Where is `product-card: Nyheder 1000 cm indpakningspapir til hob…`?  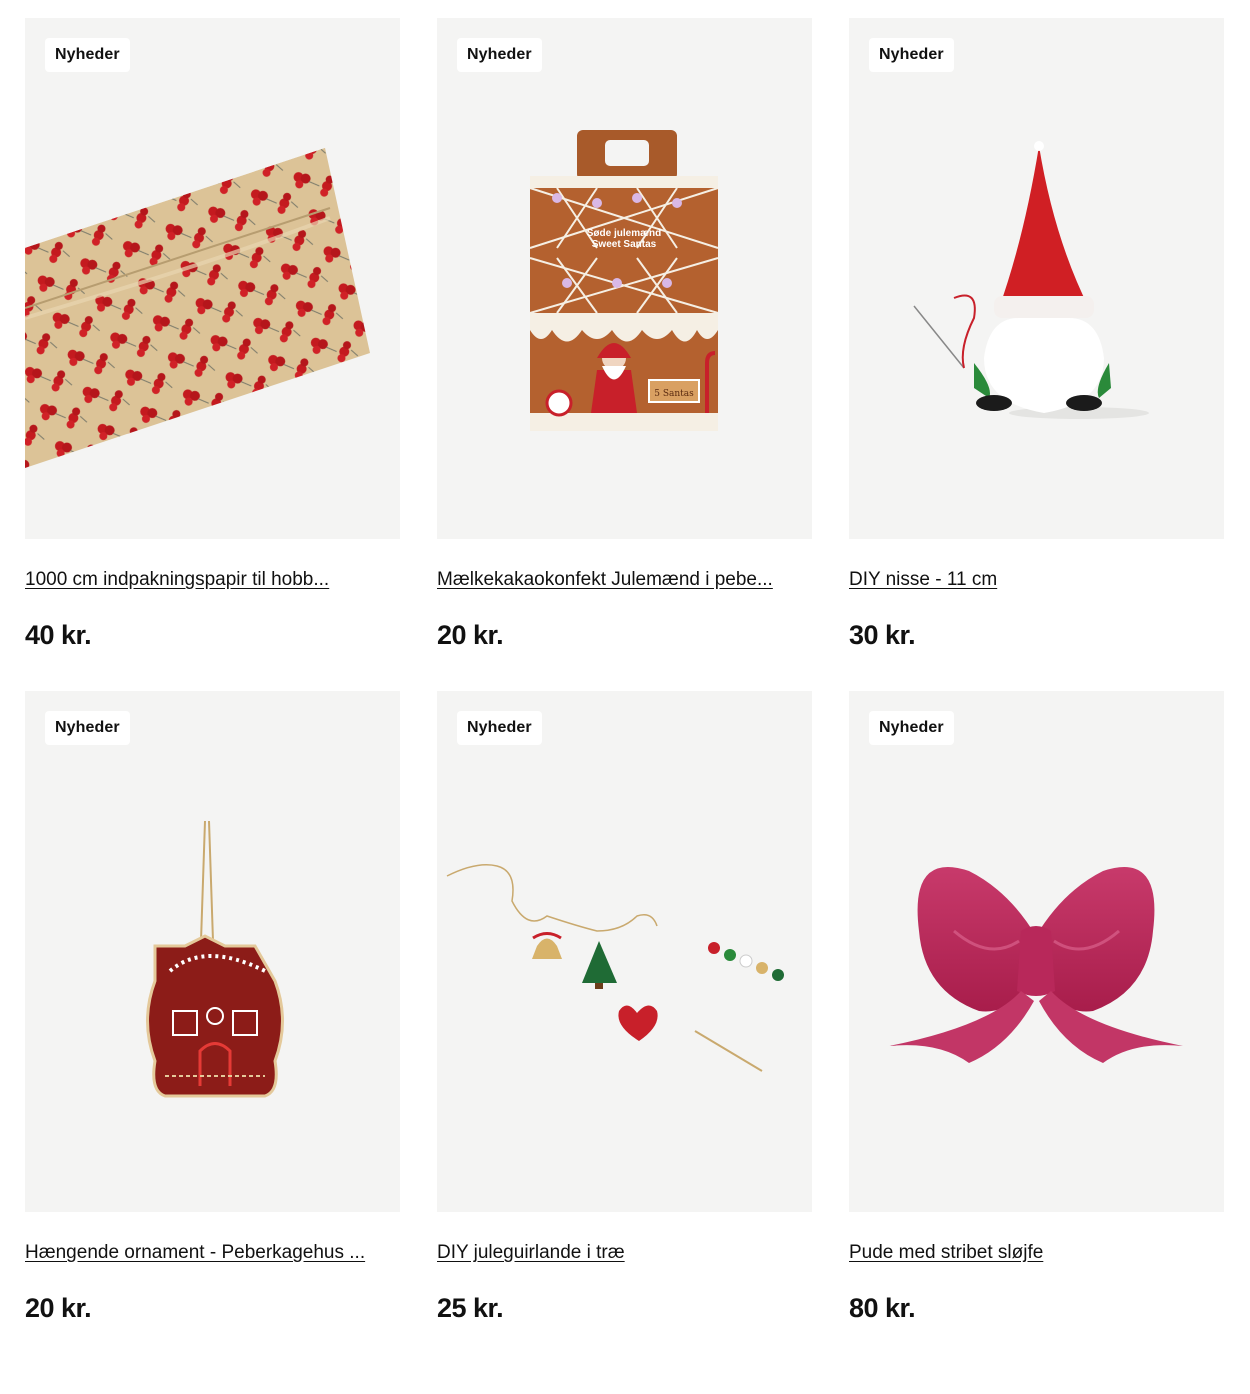
product-card: Nyheder 1000 cm indpakningspapir til hob… is located at coordinates (212, 334).